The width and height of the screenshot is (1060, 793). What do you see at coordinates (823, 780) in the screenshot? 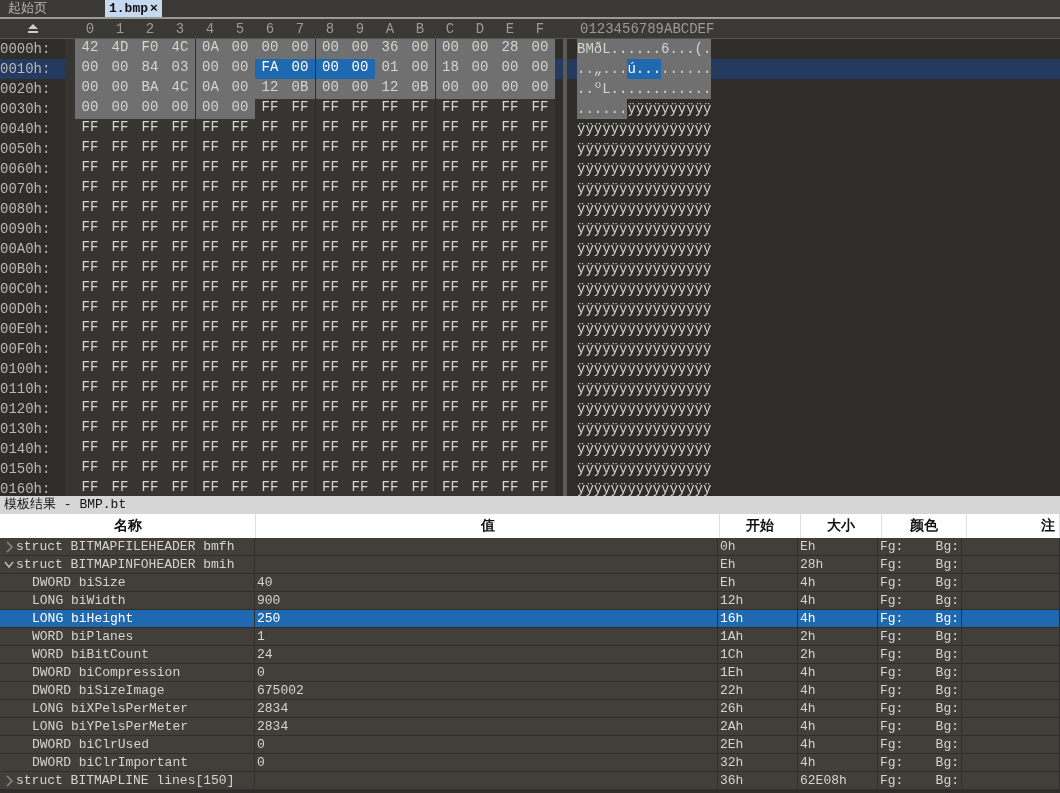
I see `size-value: 62E08h` at bounding box center [823, 780].